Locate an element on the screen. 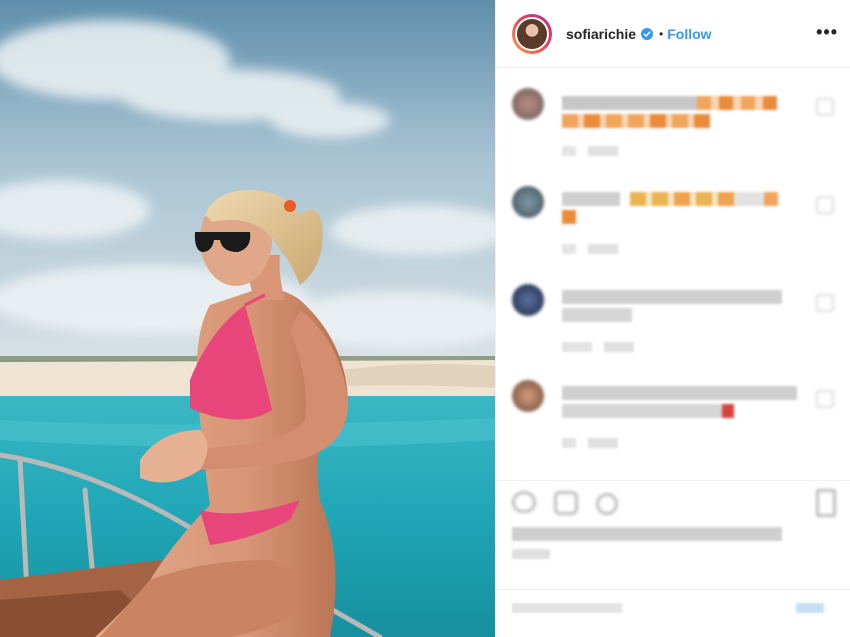  follow-button: Follow is located at coordinates (689, 34).